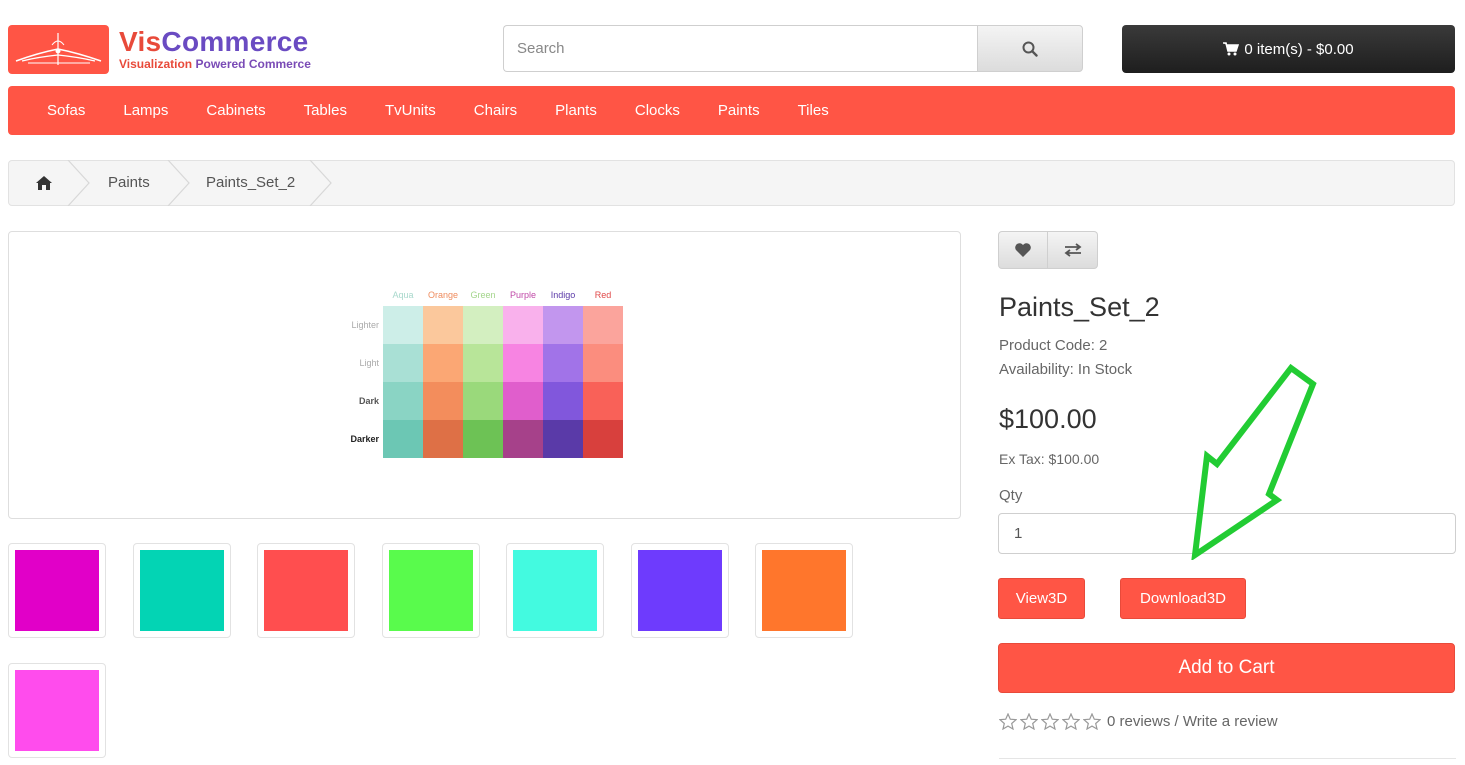  I want to click on qty-label: Qty, so click(1011, 495).